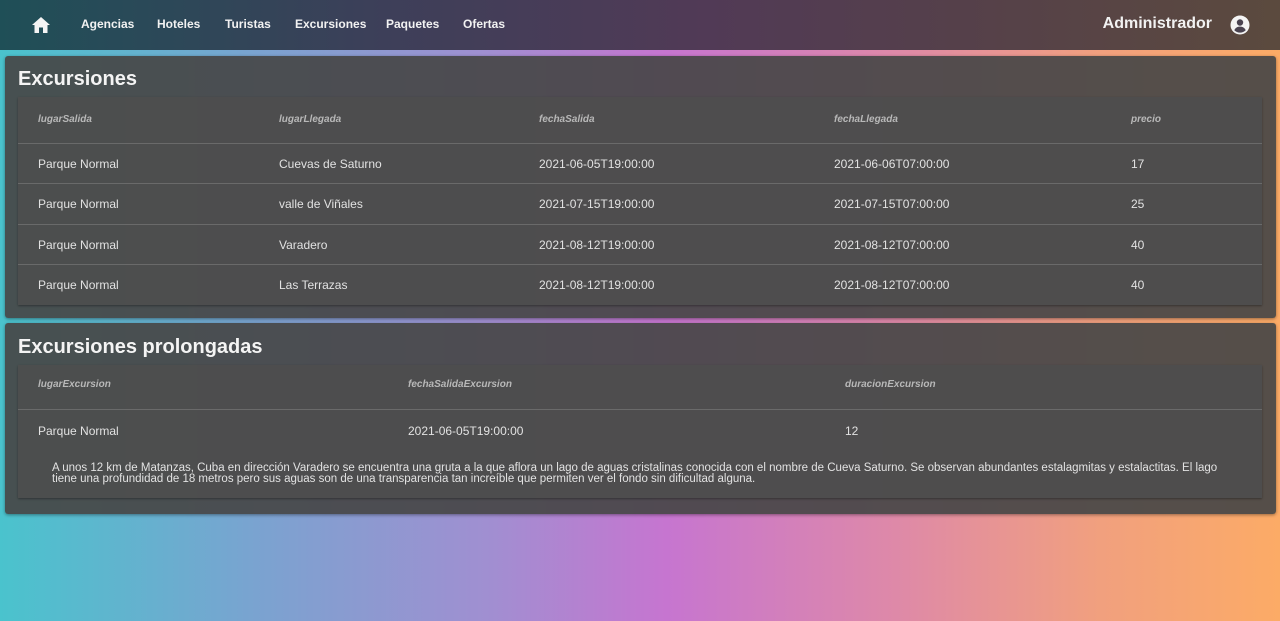  What do you see at coordinates (412, 24) in the screenshot?
I see `nav-paquetes: Paquetes` at bounding box center [412, 24].